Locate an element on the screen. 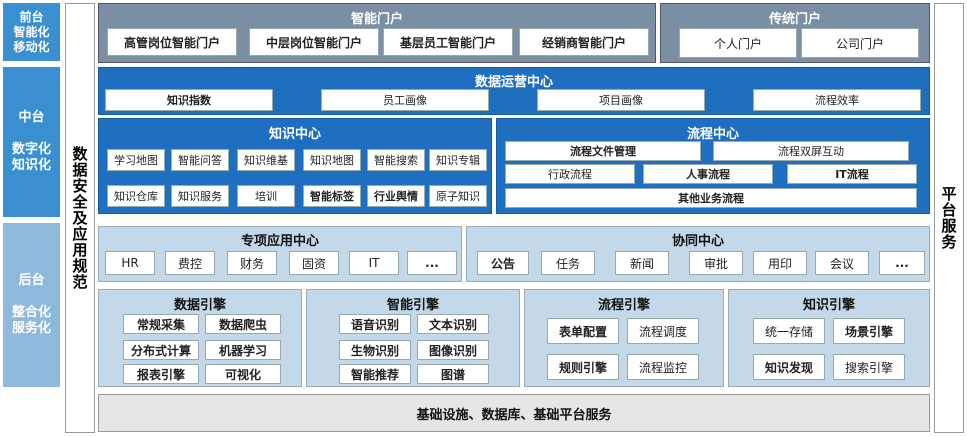  smart-portal-item: 中层岗位智能门户 is located at coordinates (314, 42).